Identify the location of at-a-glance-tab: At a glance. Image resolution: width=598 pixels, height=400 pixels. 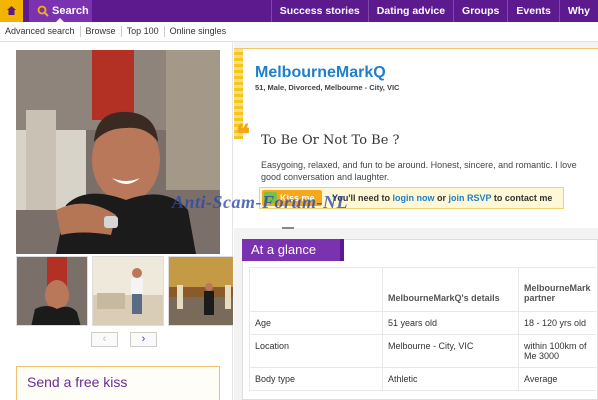
(293, 250).